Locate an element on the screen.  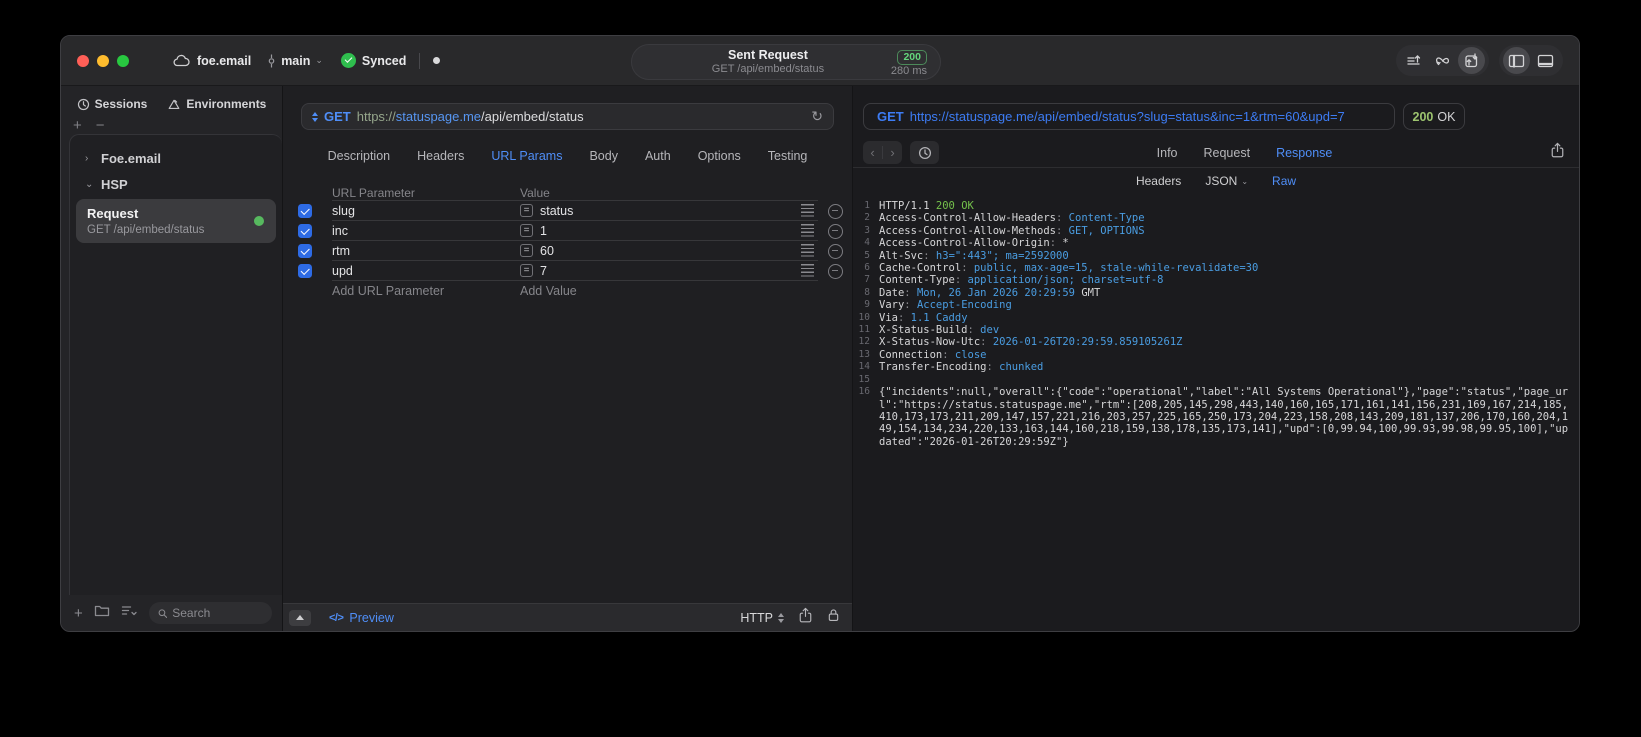
tab-options: Options is located at coordinates (719, 156).